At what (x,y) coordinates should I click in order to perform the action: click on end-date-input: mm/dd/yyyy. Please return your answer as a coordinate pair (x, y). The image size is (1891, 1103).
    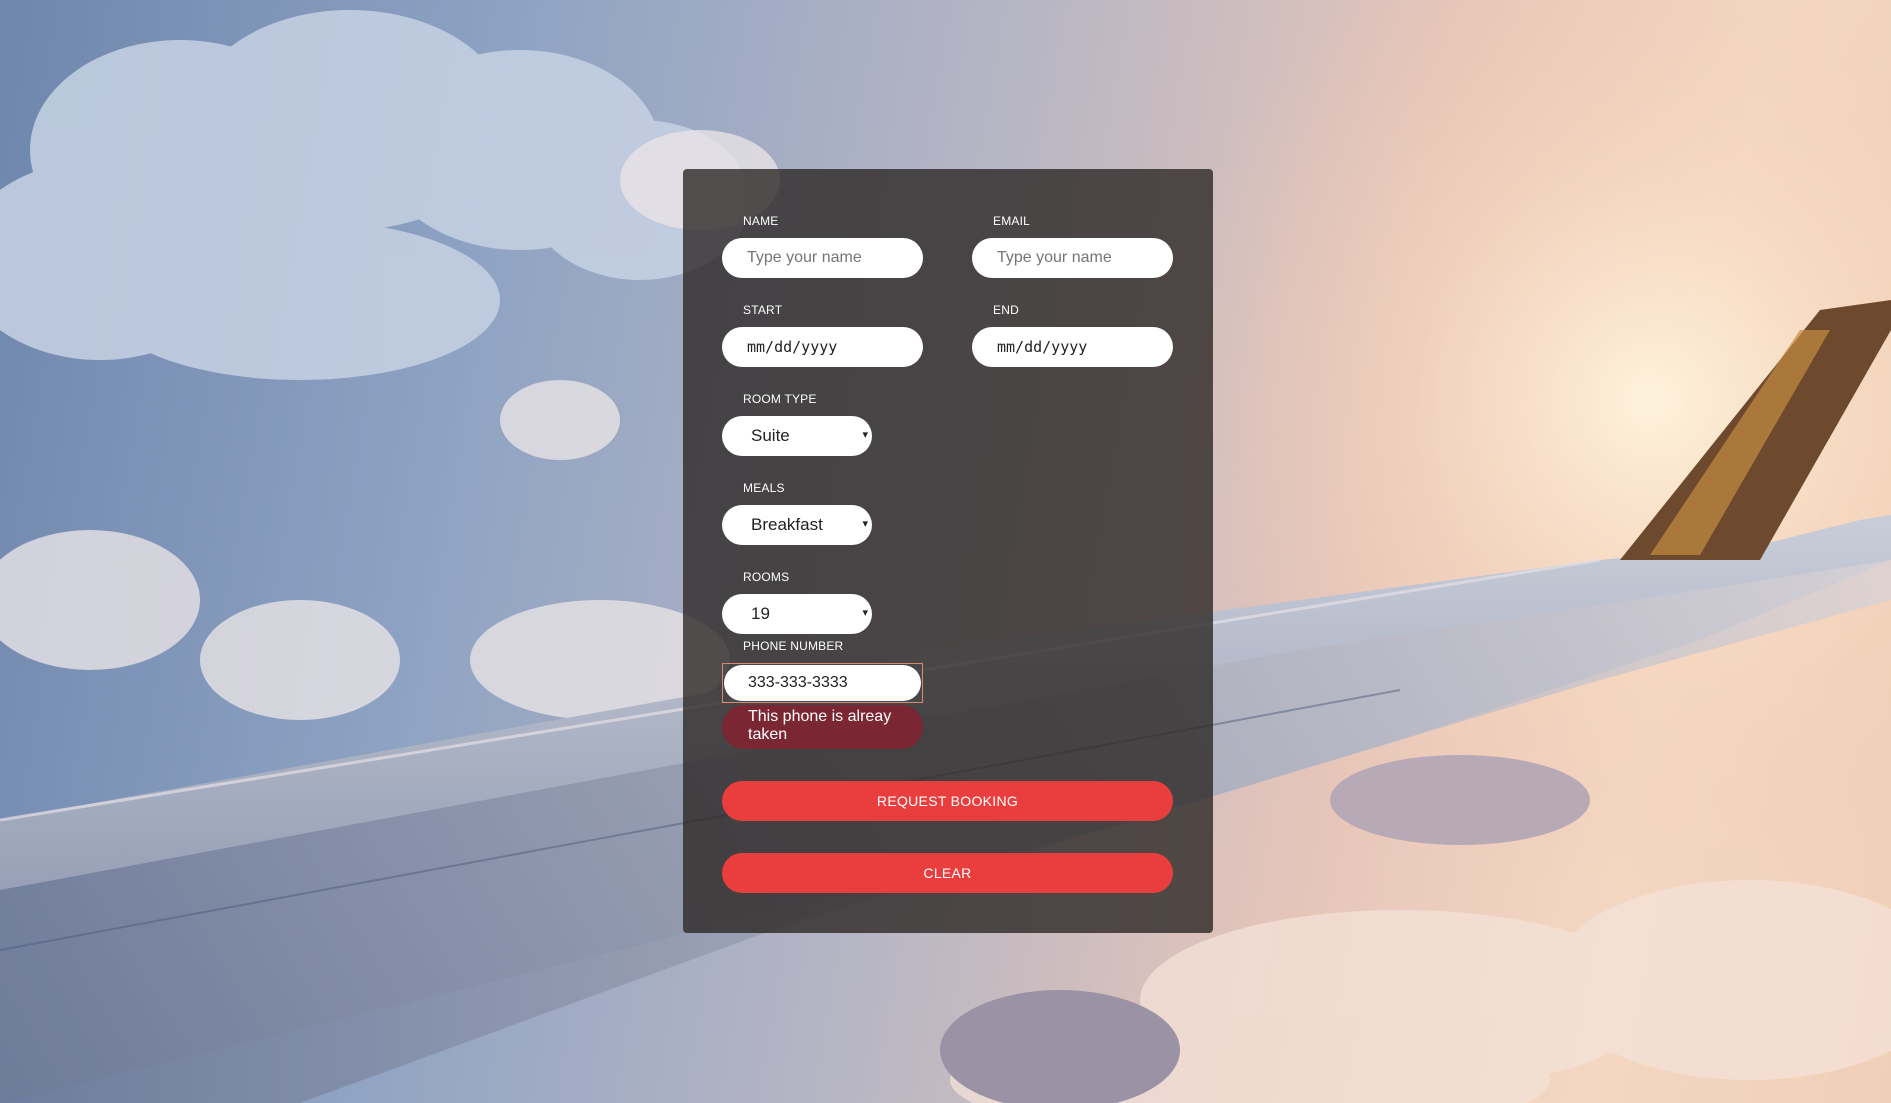
    Looking at the image, I should click on (1072, 347).